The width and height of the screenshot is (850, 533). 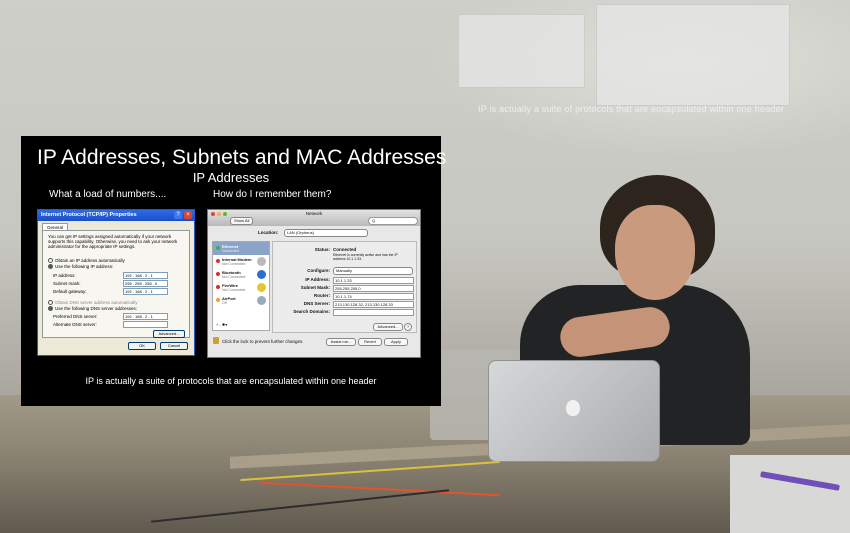 What do you see at coordinates (373, 288) in the screenshot?
I see `subnet-mask-field: 255.255.255.0` at bounding box center [373, 288].